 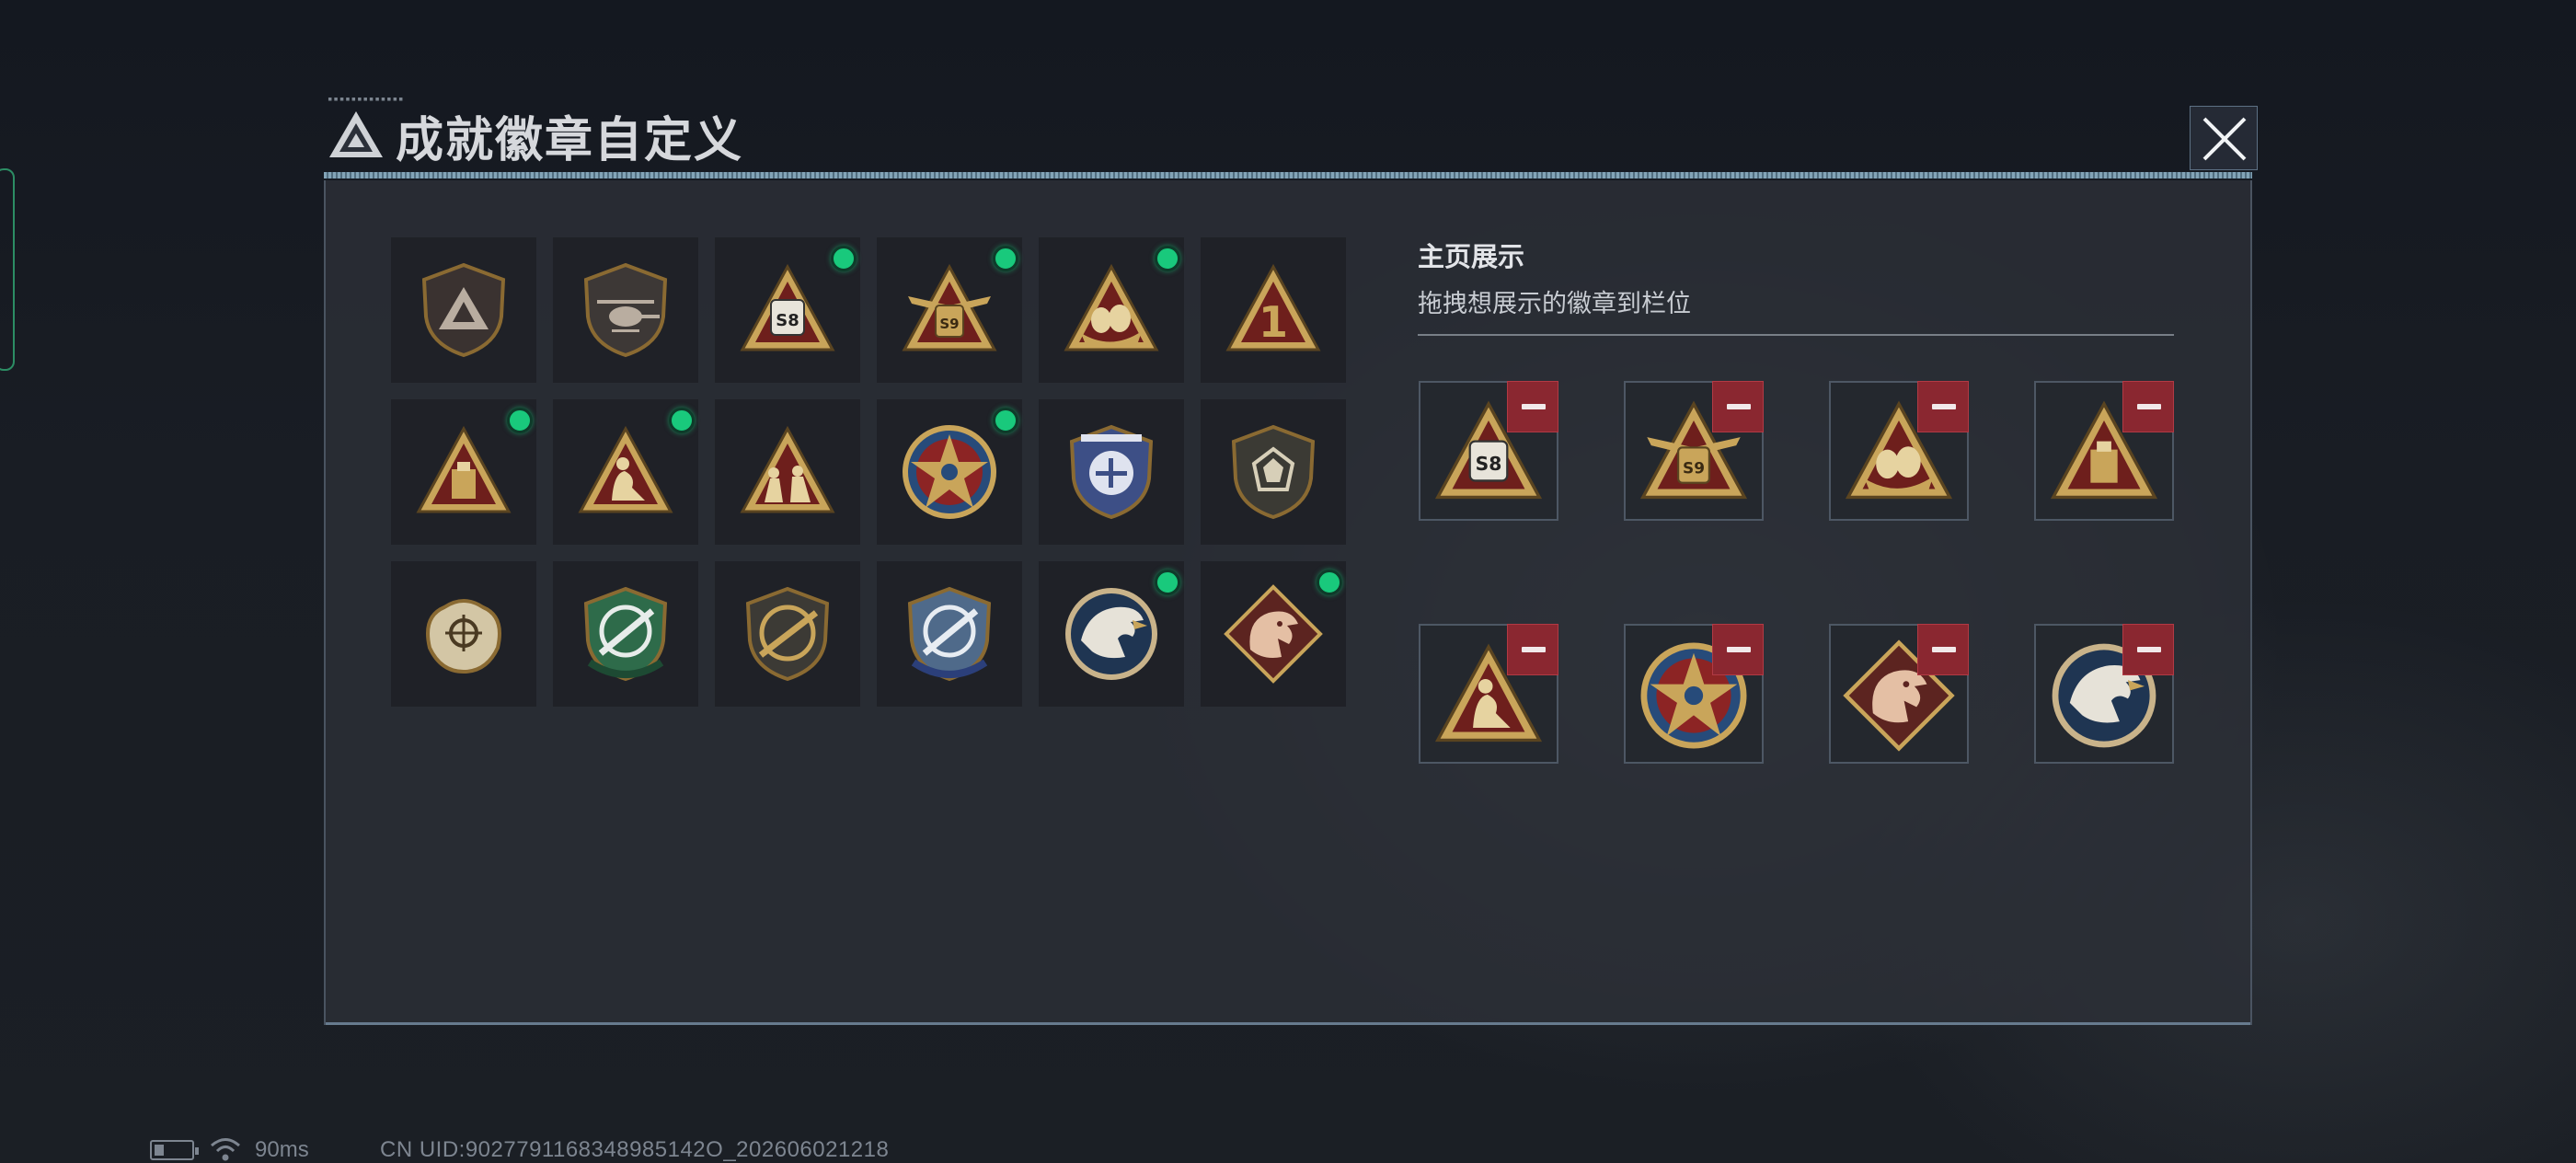 I want to click on badge-tile: S8, so click(x=787, y=310).